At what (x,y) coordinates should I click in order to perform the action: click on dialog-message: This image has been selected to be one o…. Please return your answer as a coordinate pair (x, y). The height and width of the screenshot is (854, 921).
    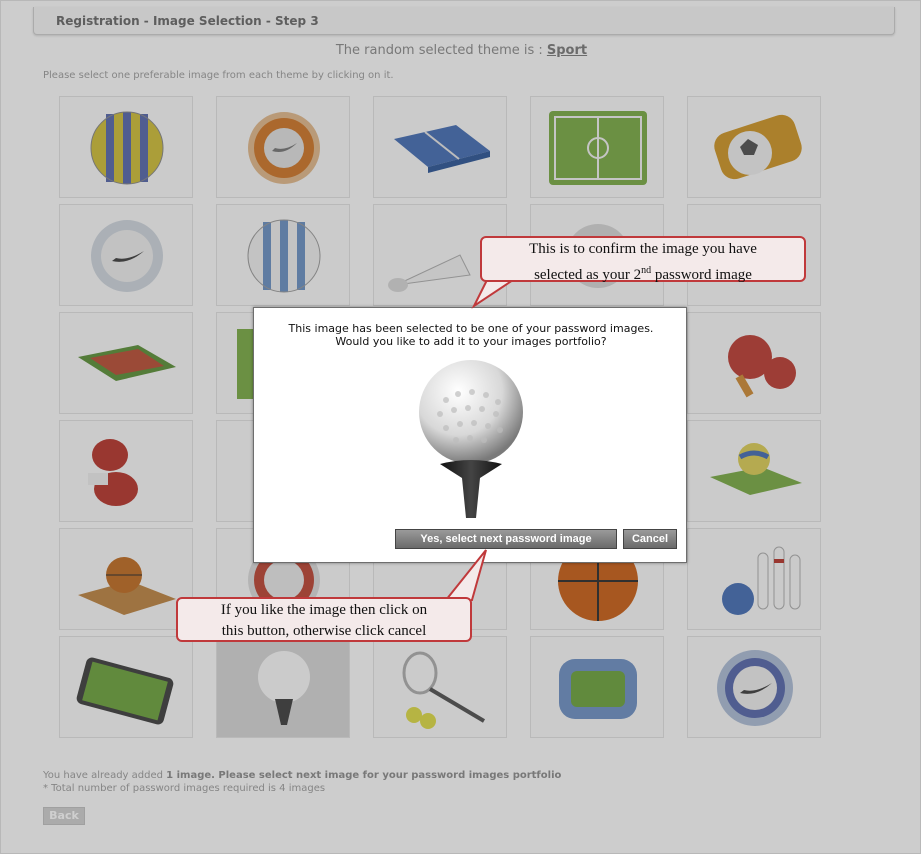
    Looking at the image, I should click on (471, 335).